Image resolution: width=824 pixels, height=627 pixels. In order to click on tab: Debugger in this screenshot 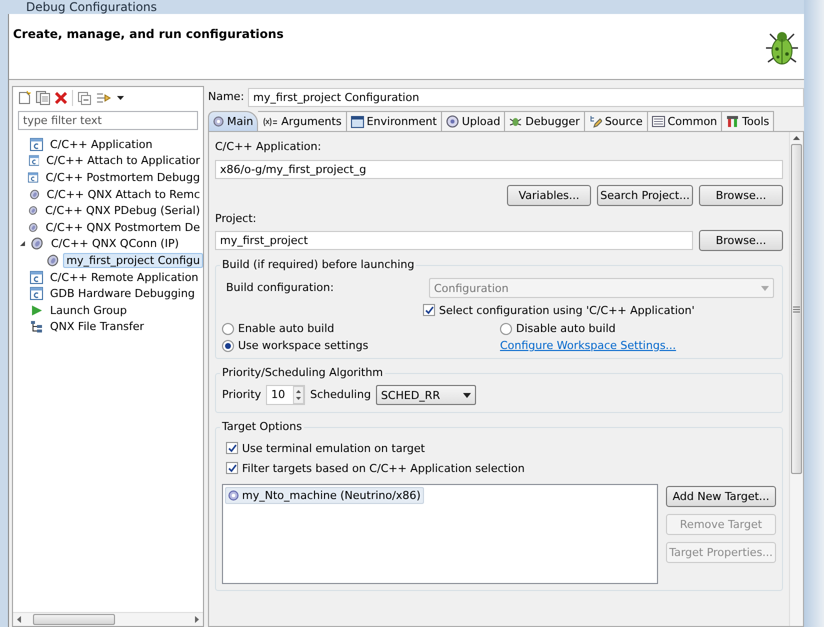, I will do `click(545, 121)`.